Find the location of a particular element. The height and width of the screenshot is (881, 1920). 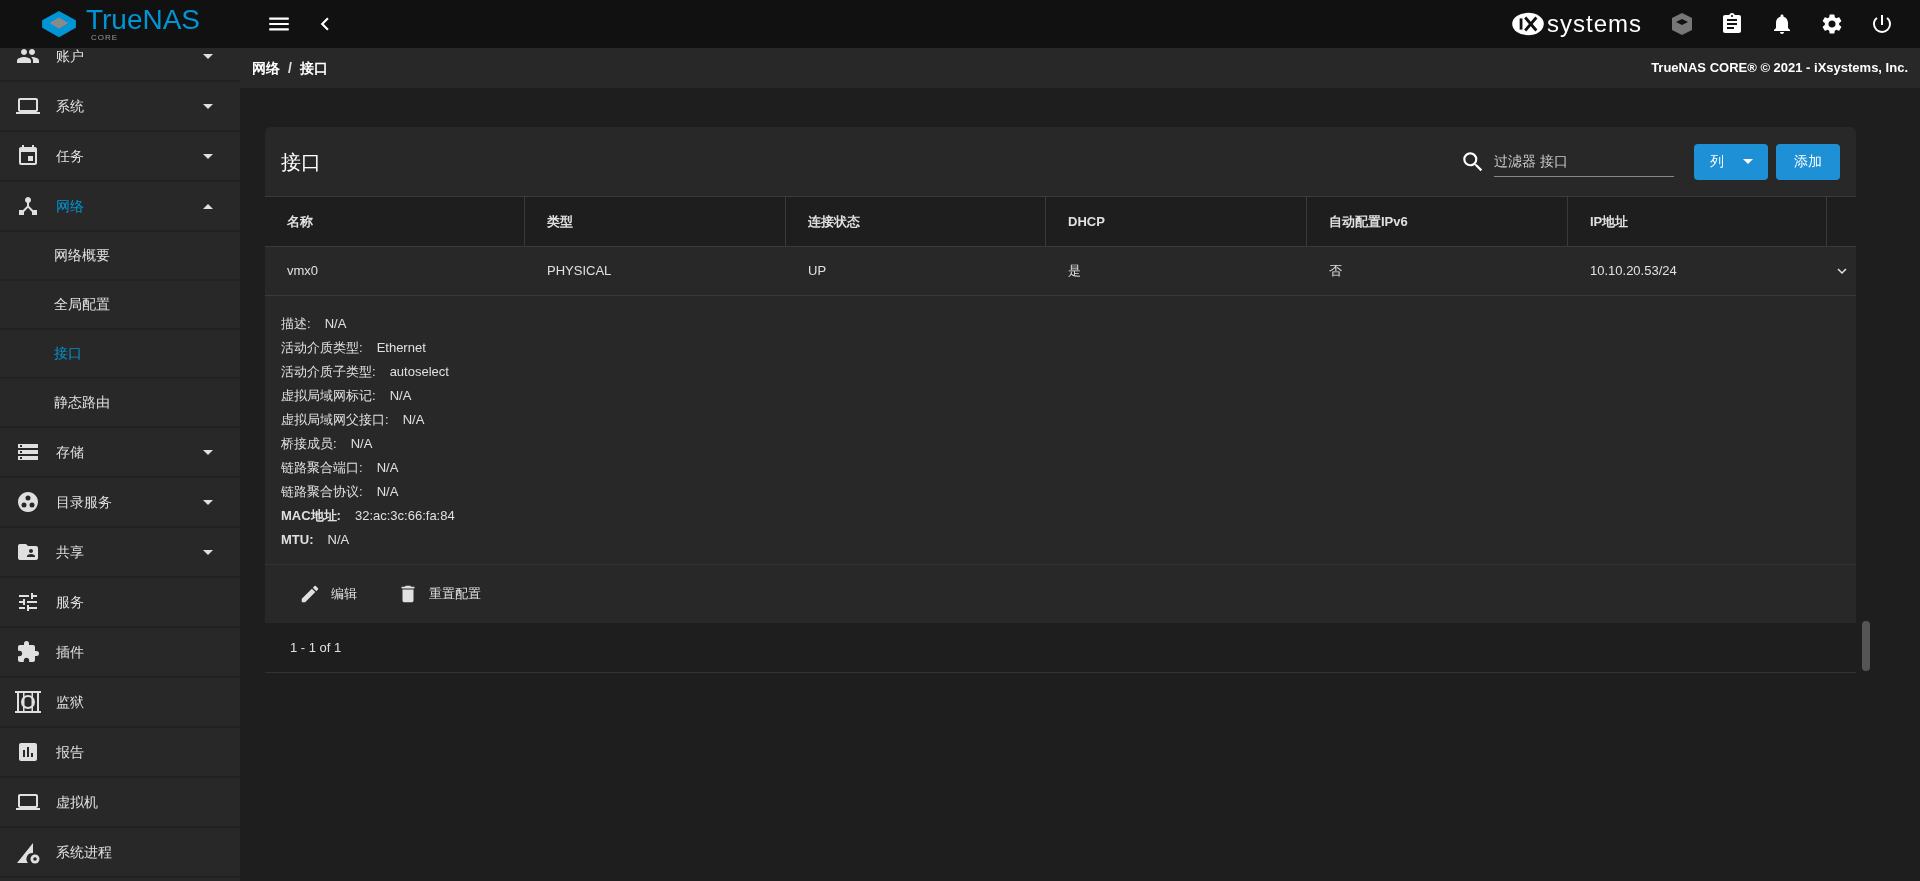

detail-label: 活动介质类型: is located at coordinates (322, 348).